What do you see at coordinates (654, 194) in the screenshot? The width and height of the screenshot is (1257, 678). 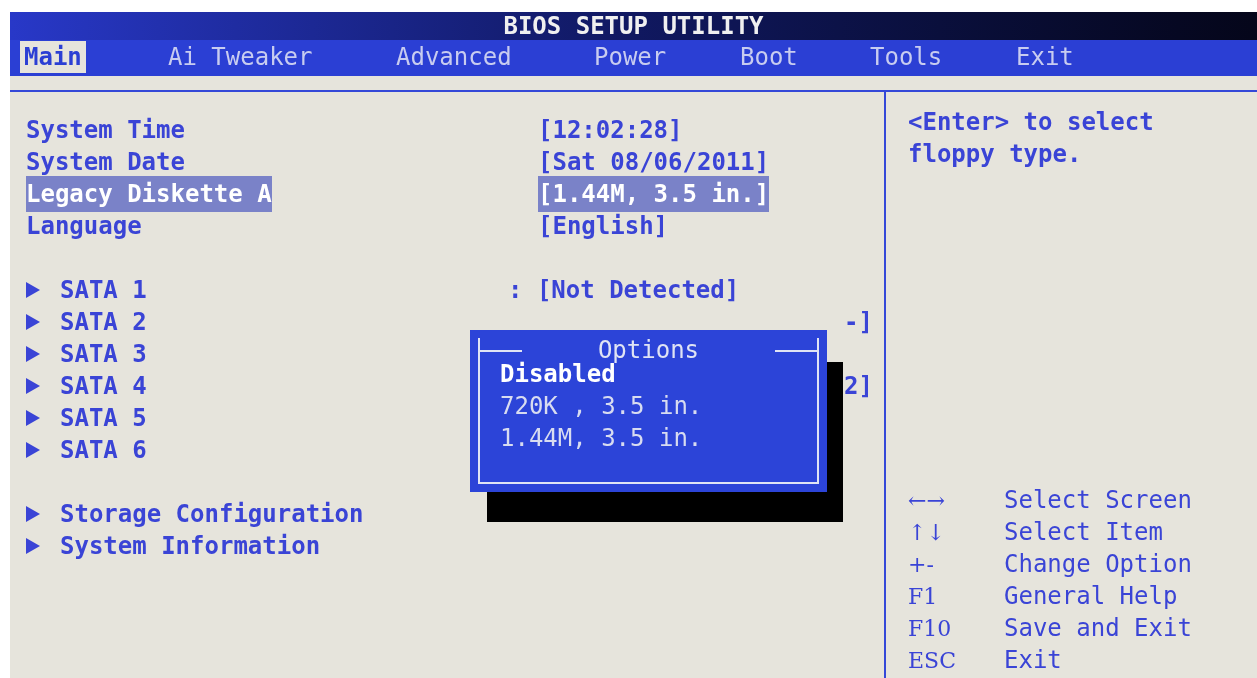 I see `setting-value: [1.44M, 3.5 in.]` at bounding box center [654, 194].